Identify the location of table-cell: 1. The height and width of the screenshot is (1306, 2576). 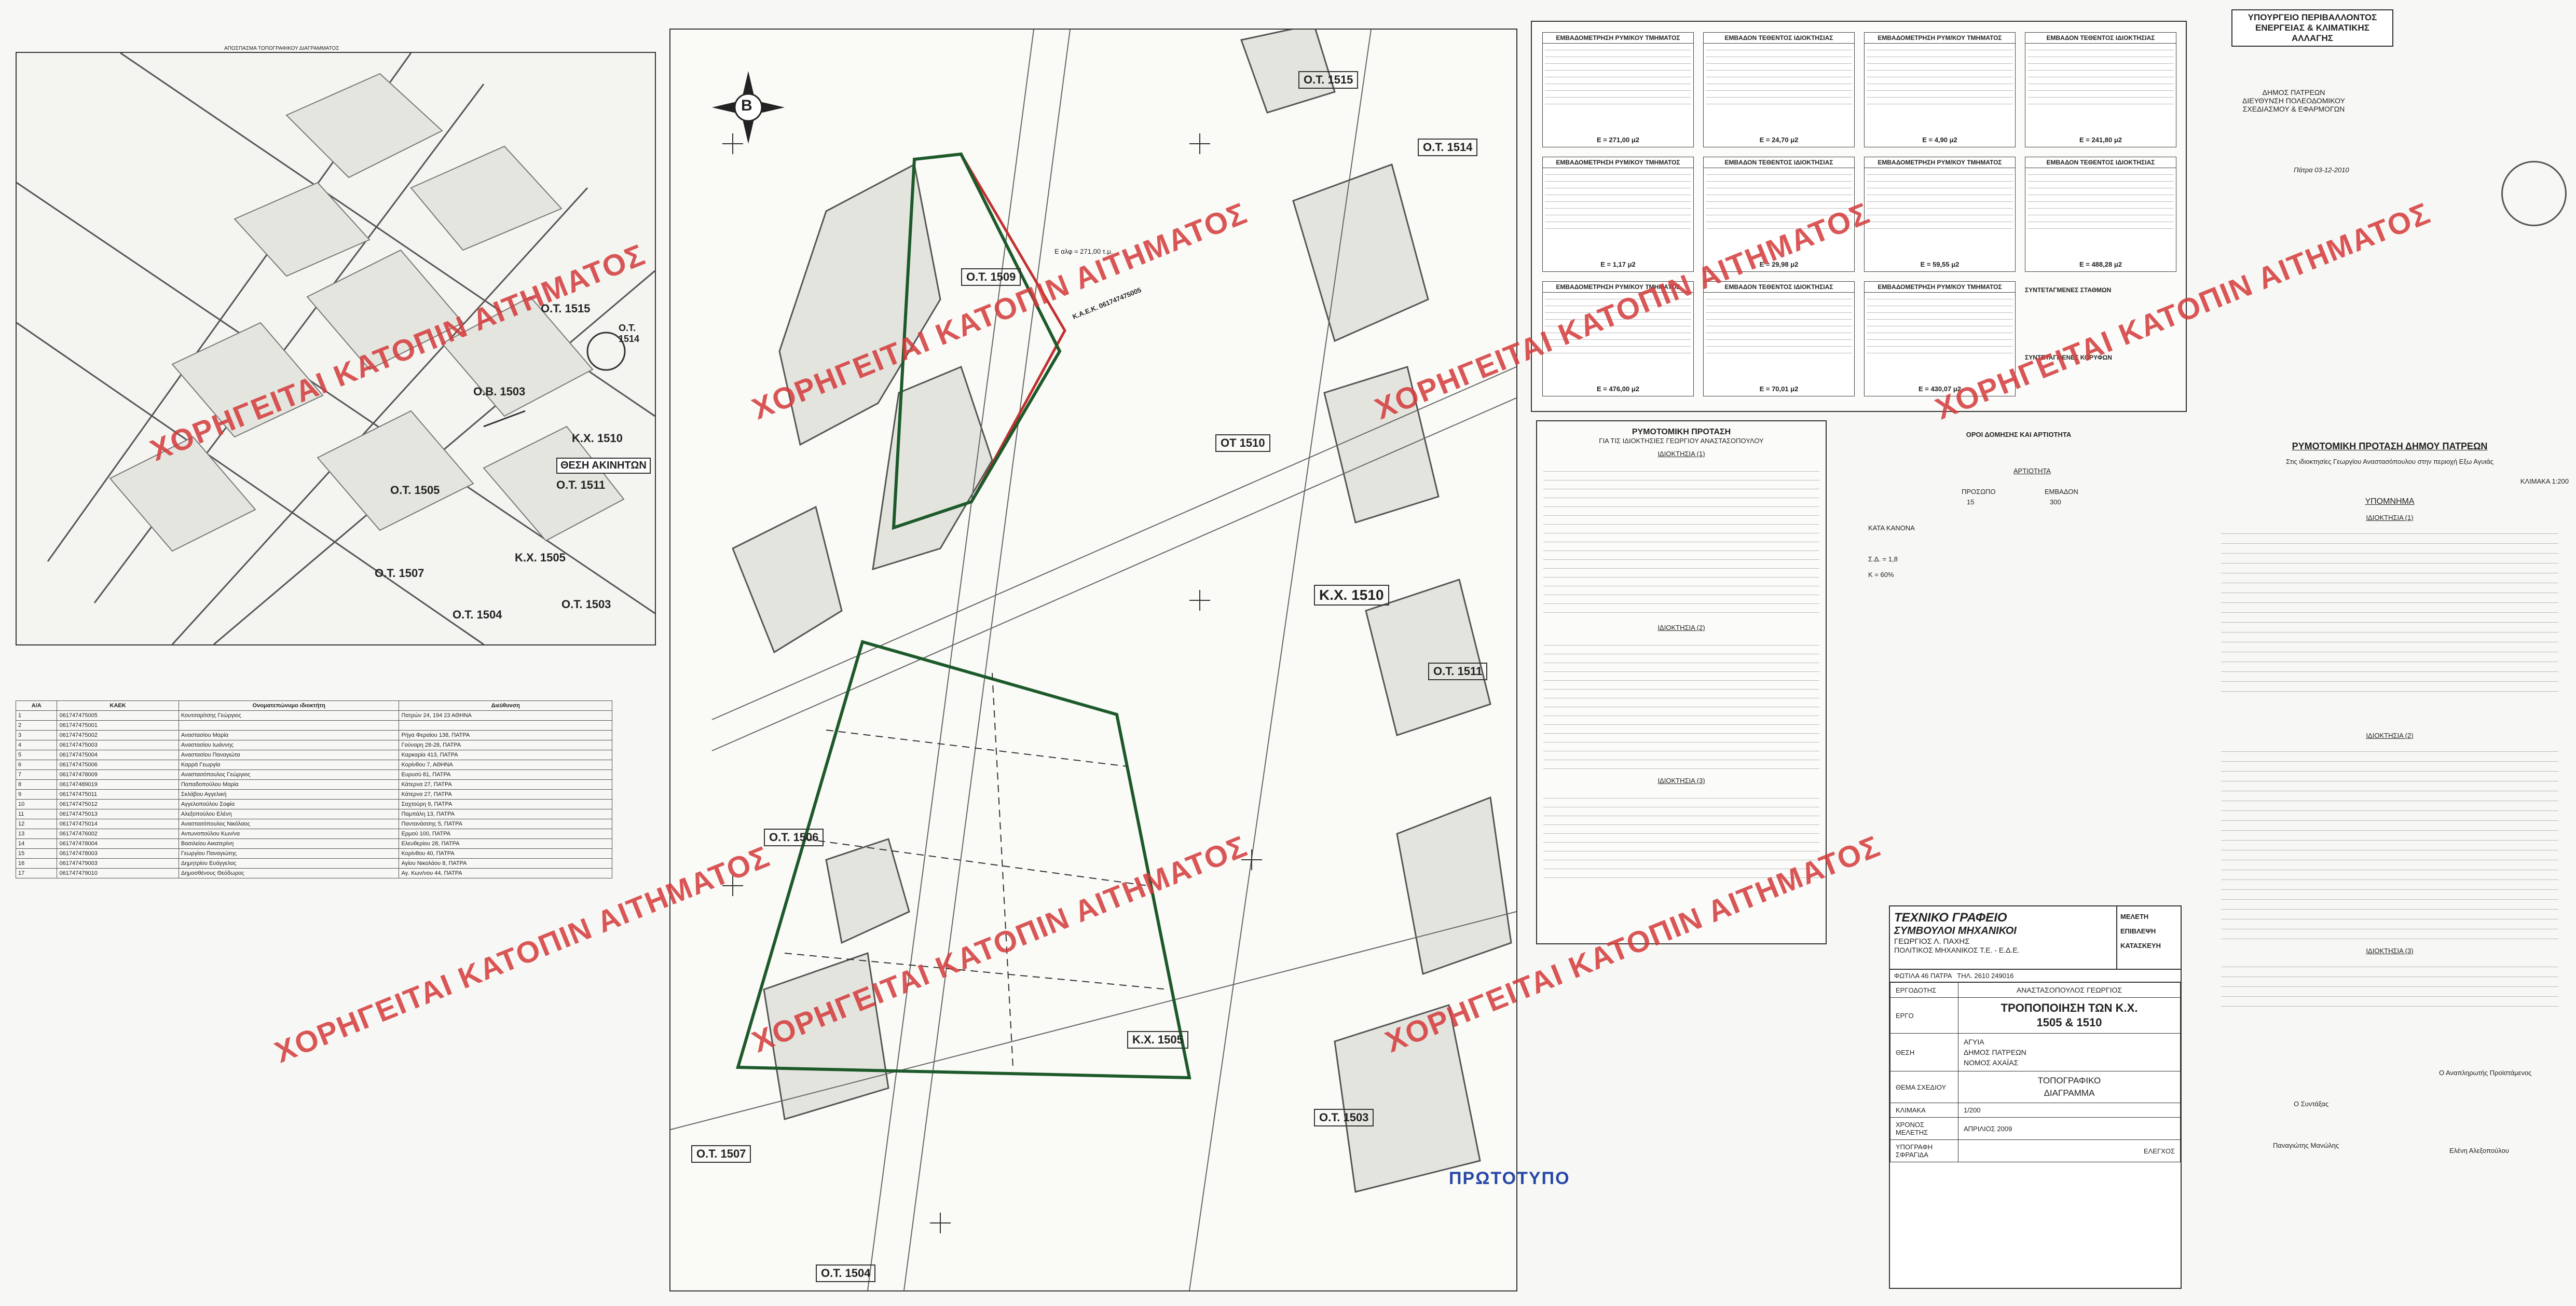
(36, 715).